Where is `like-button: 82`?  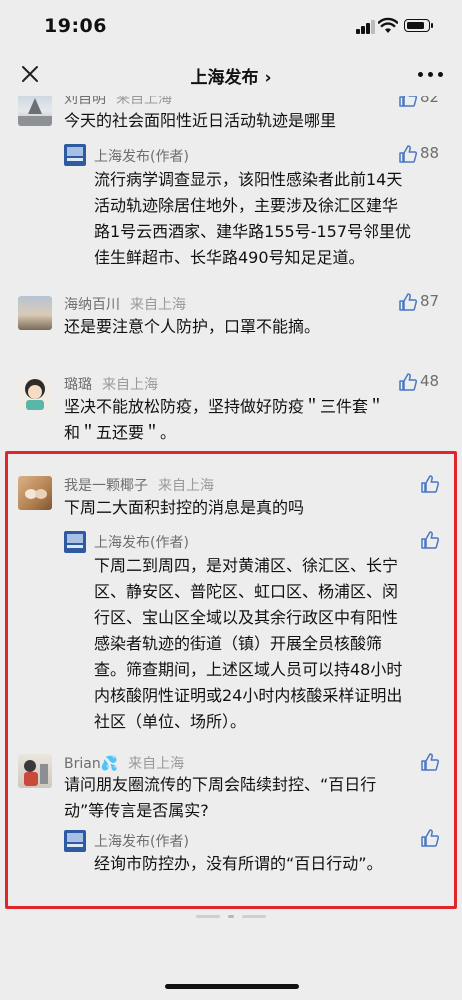 like-button: 82 is located at coordinates (425, 102).